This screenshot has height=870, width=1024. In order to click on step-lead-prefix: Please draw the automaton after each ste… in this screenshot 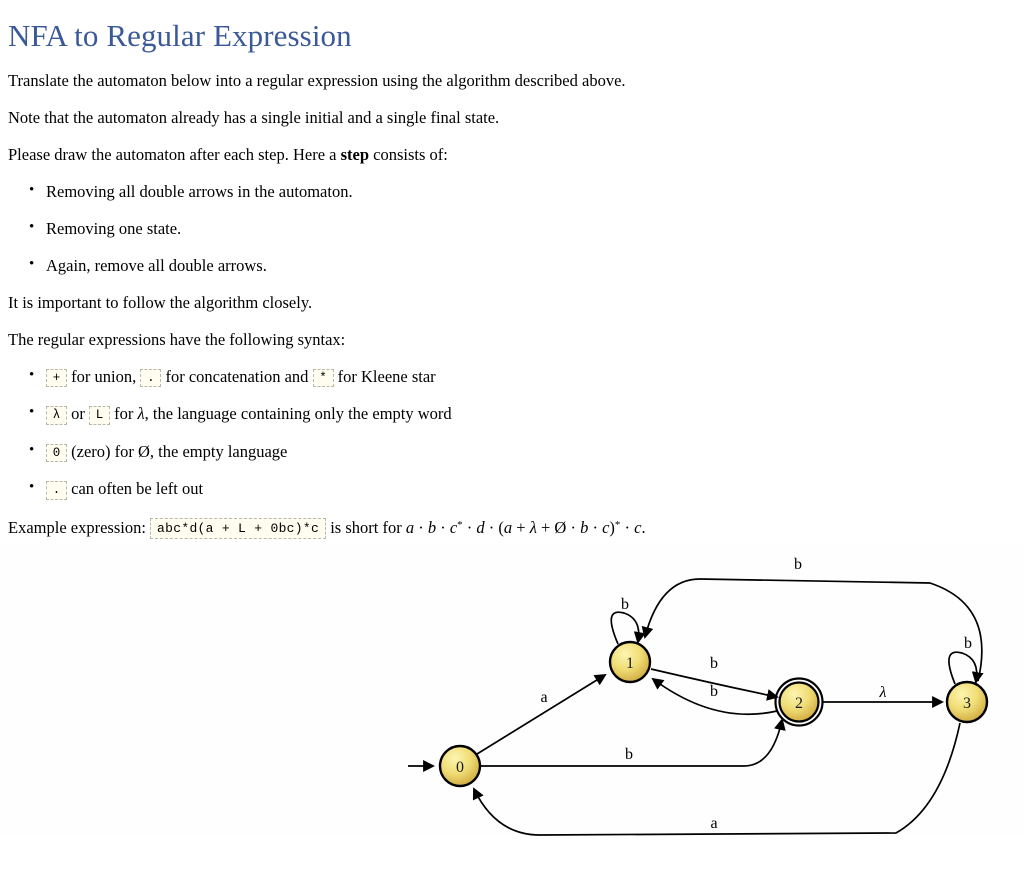, I will do `click(174, 154)`.